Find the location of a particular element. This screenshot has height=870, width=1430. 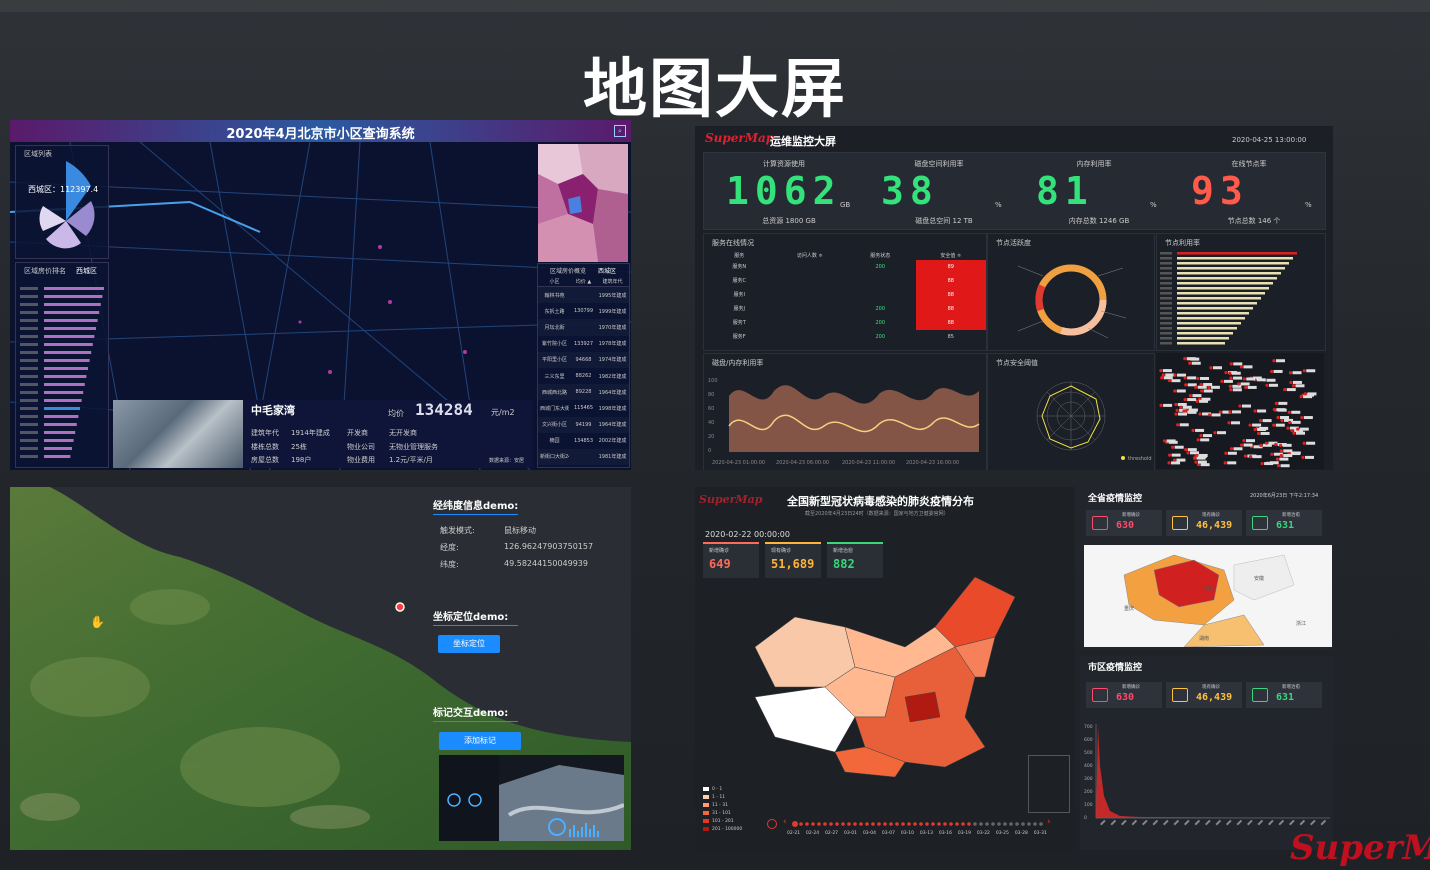

service-cell is located at coordinates (810, 337).